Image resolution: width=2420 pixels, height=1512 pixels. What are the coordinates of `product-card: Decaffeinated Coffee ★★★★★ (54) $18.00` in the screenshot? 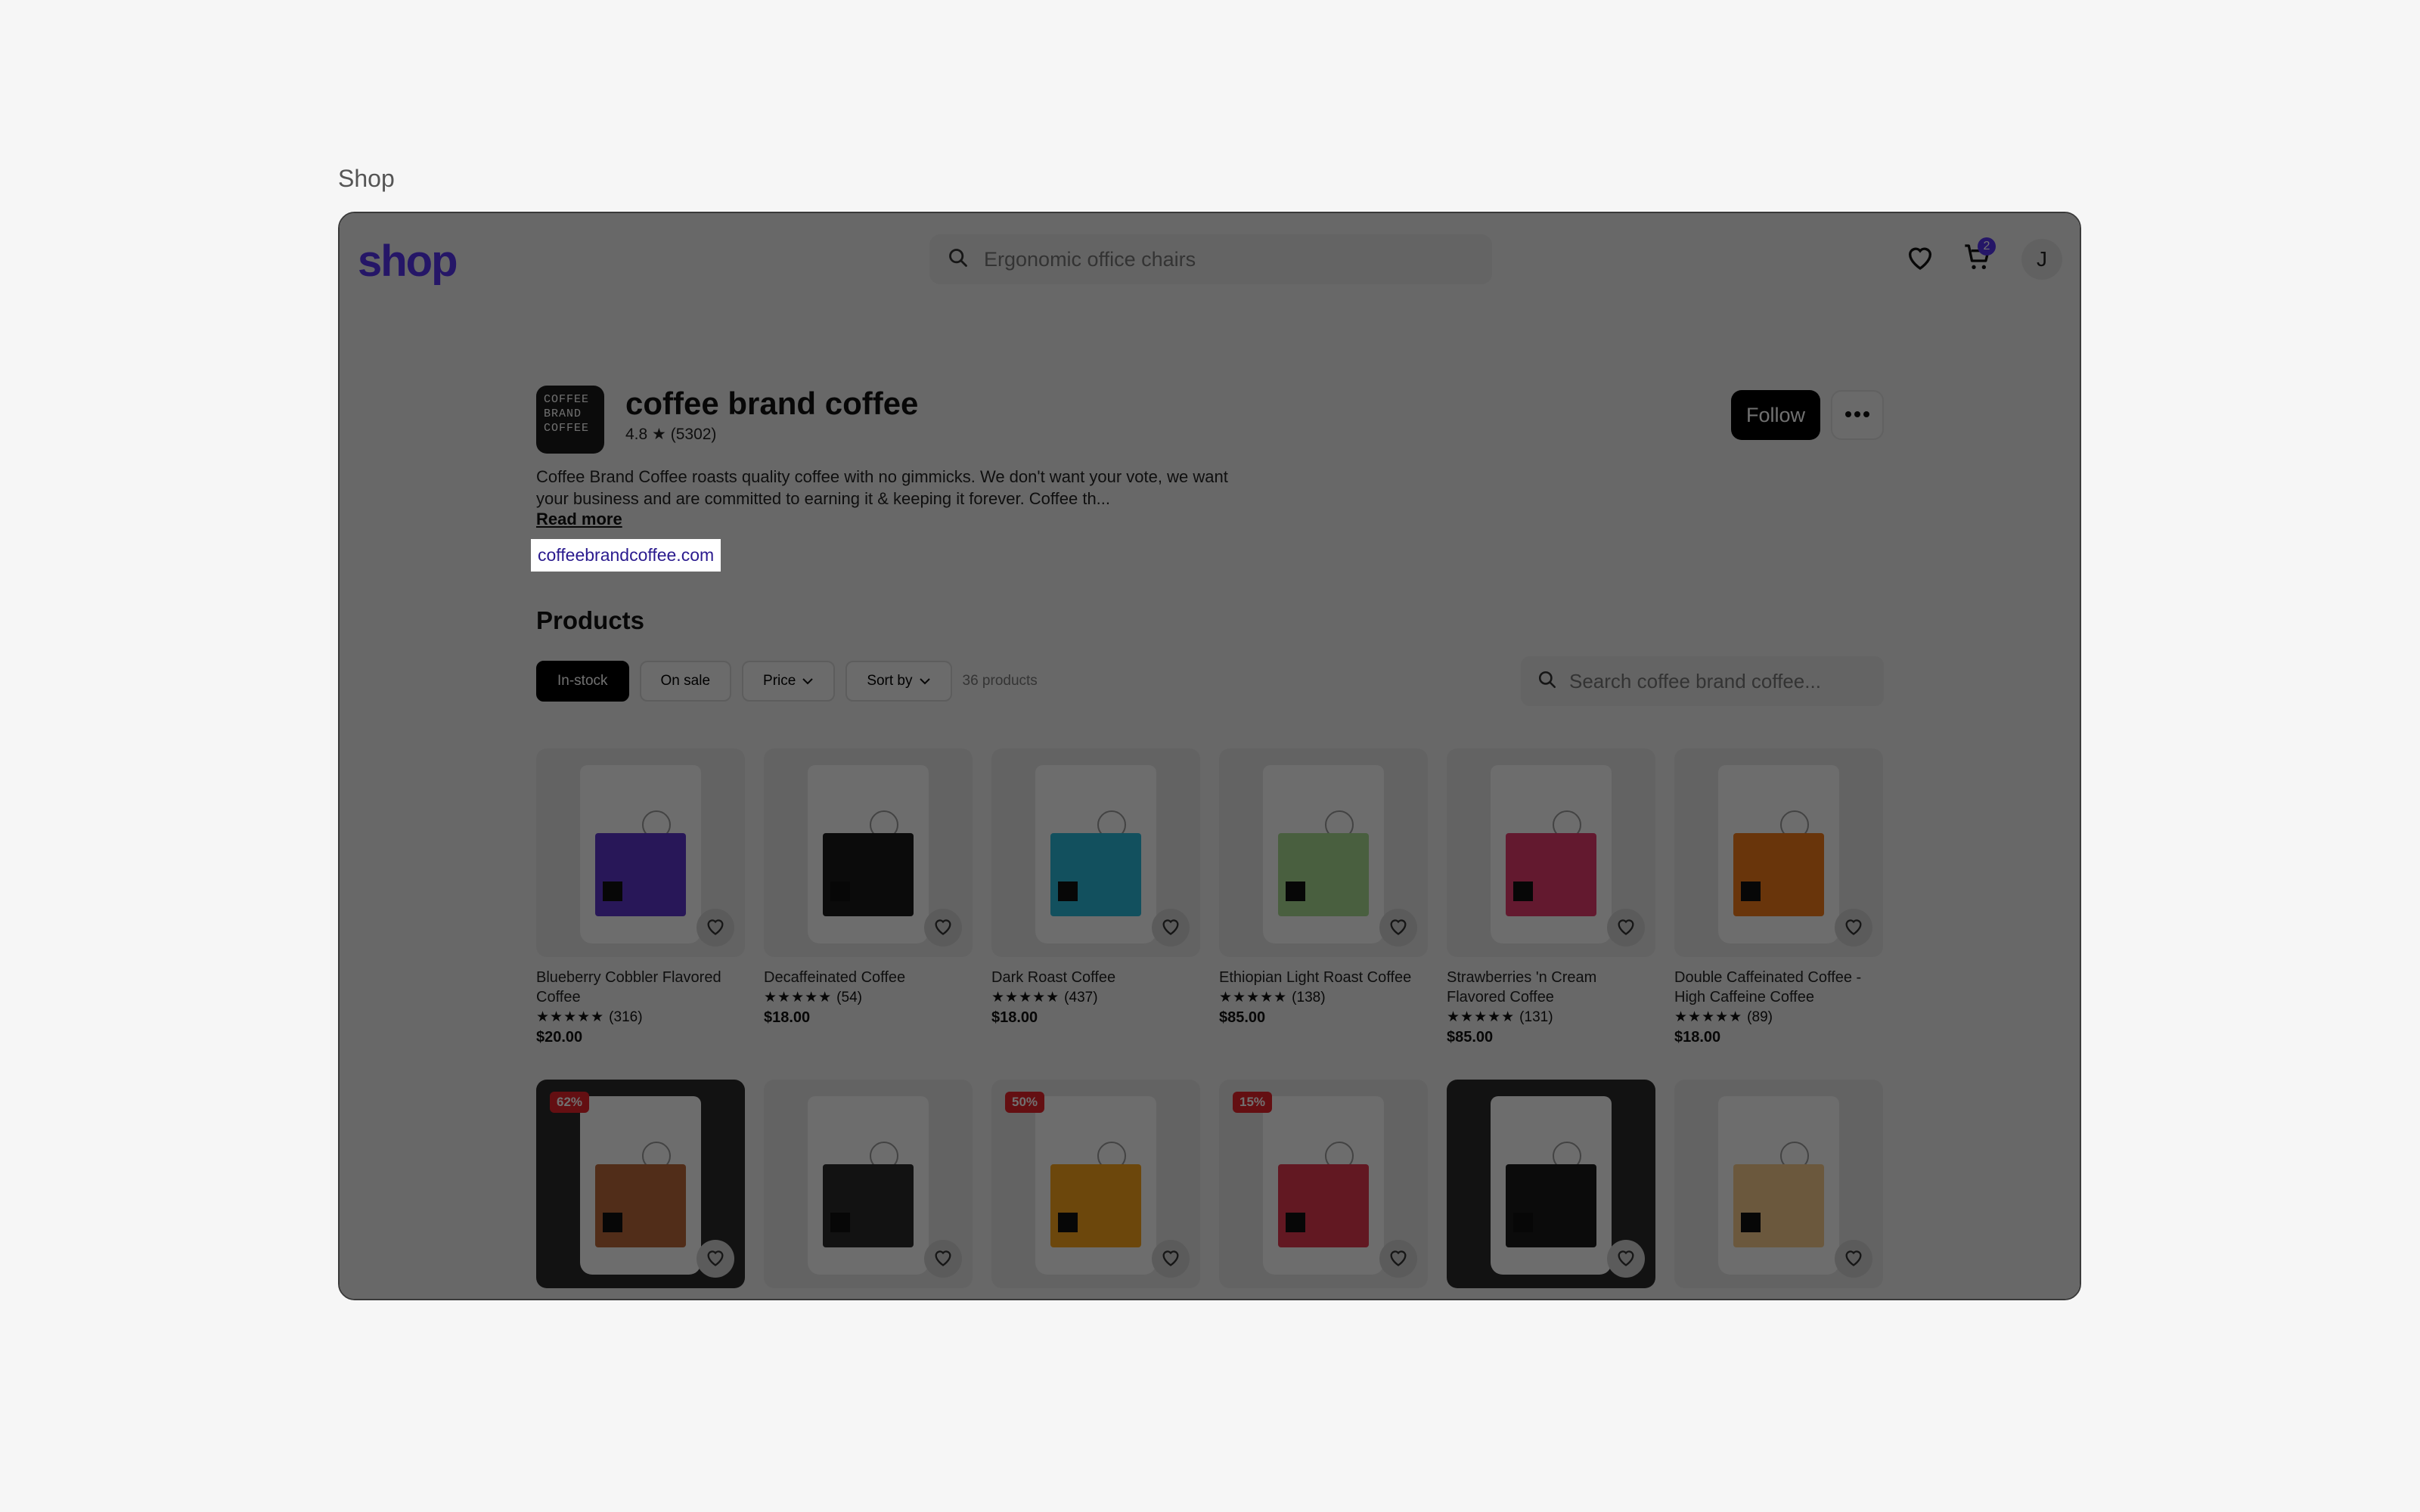 It's located at (868, 897).